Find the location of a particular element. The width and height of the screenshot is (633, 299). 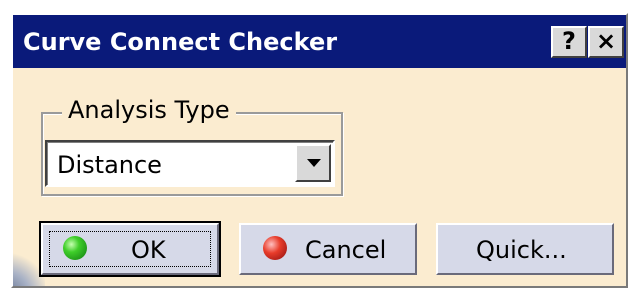

analysis-type-label: Analysis Type is located at coordinates (149, 110).